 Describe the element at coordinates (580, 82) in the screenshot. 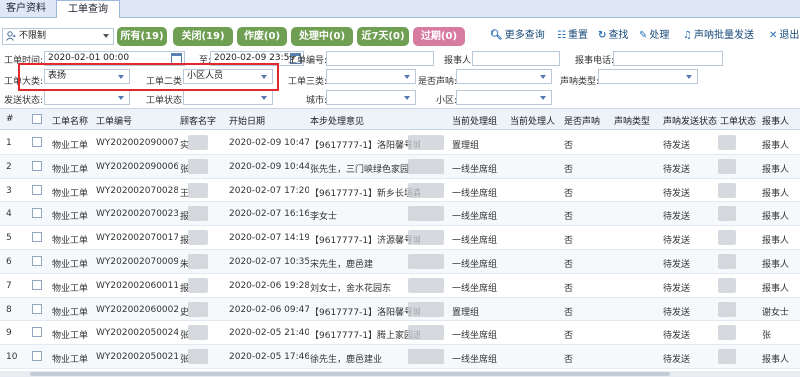

I see `sonar-type-label: 声呐类型:` at that location.